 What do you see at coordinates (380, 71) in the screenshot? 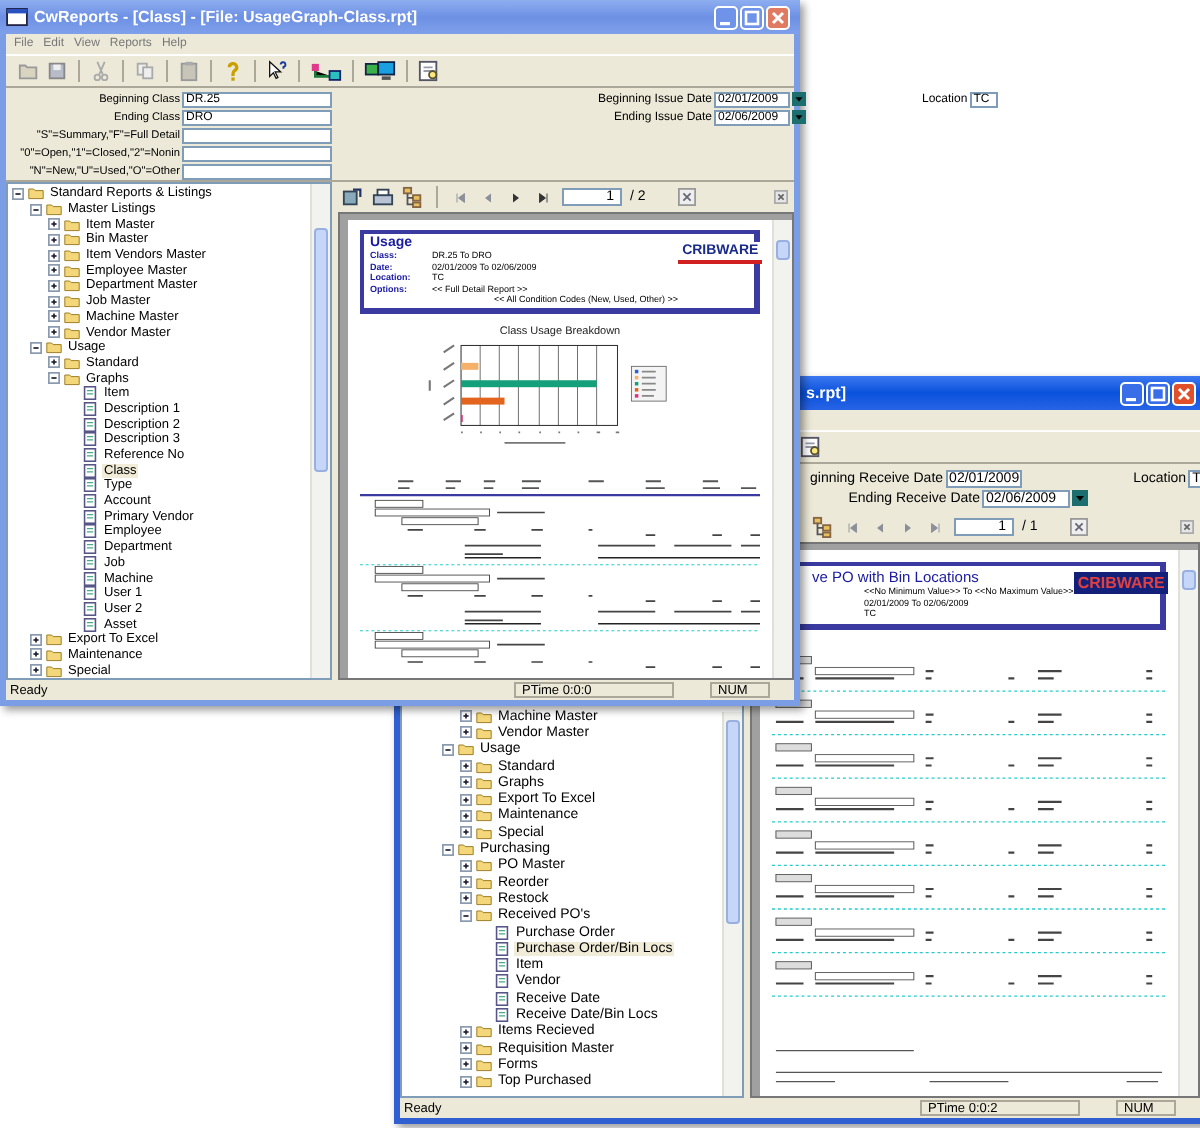
I see `monitors-icon` at bounding box center [380, 71].